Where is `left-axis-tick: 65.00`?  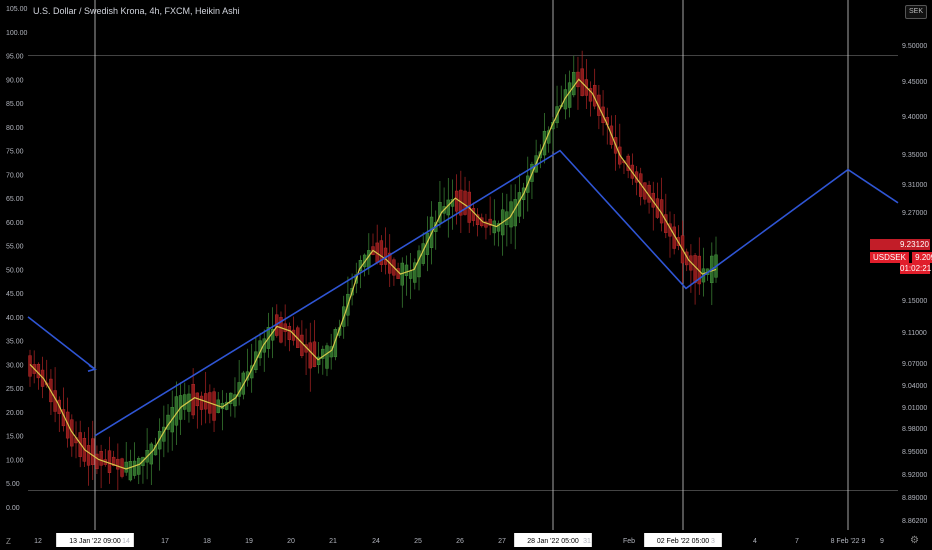 left-axis-tick: 65.00 is located at coordinates (15, 199).